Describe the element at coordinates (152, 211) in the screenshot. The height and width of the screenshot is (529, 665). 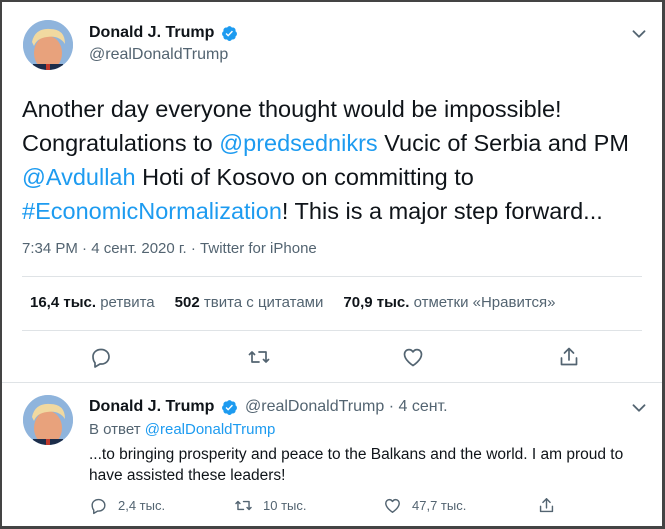
I see `hashtag-link: #EconomicNormalization` at that location.